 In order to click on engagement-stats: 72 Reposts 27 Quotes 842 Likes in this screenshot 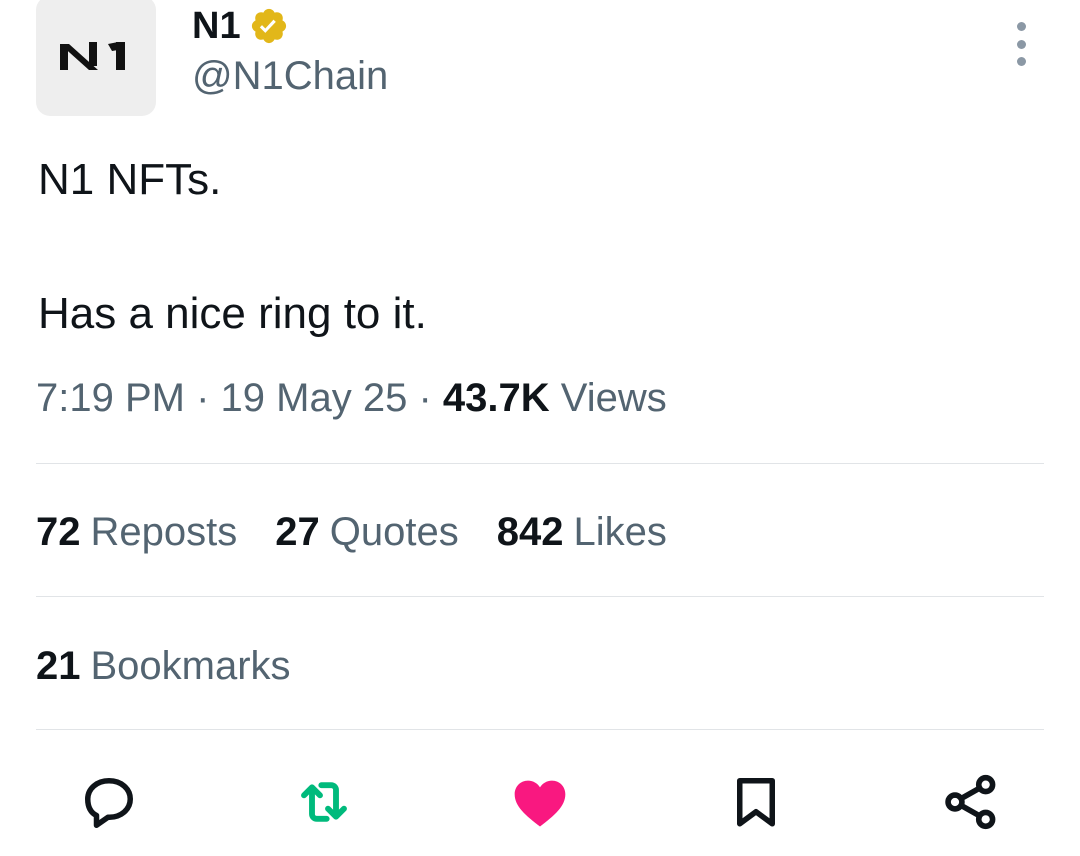, I will do `click(370, 532)`.